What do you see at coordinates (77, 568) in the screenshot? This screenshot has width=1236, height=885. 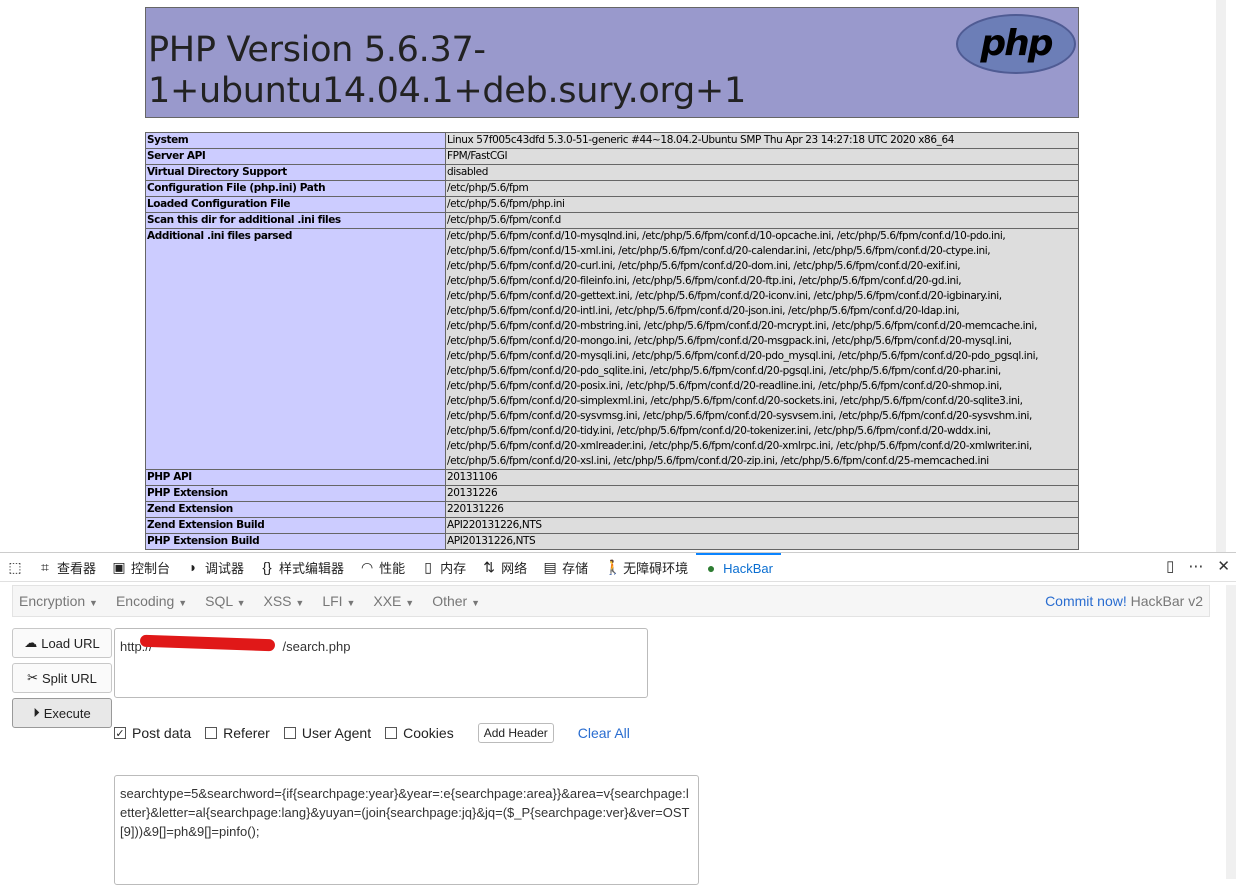 I see `tab-label: 查看器` at bounding box center [77, 568].